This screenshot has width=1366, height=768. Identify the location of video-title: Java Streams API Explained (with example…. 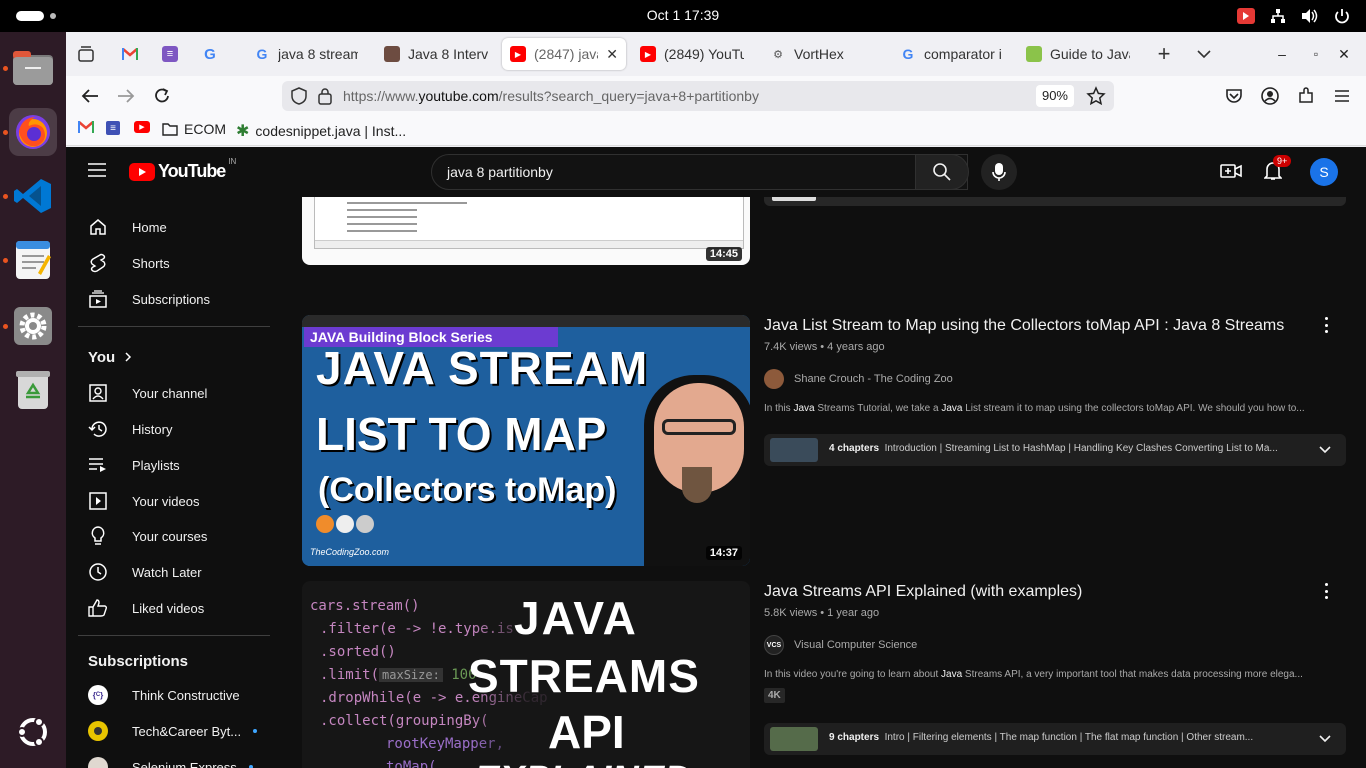
(1055, 592).